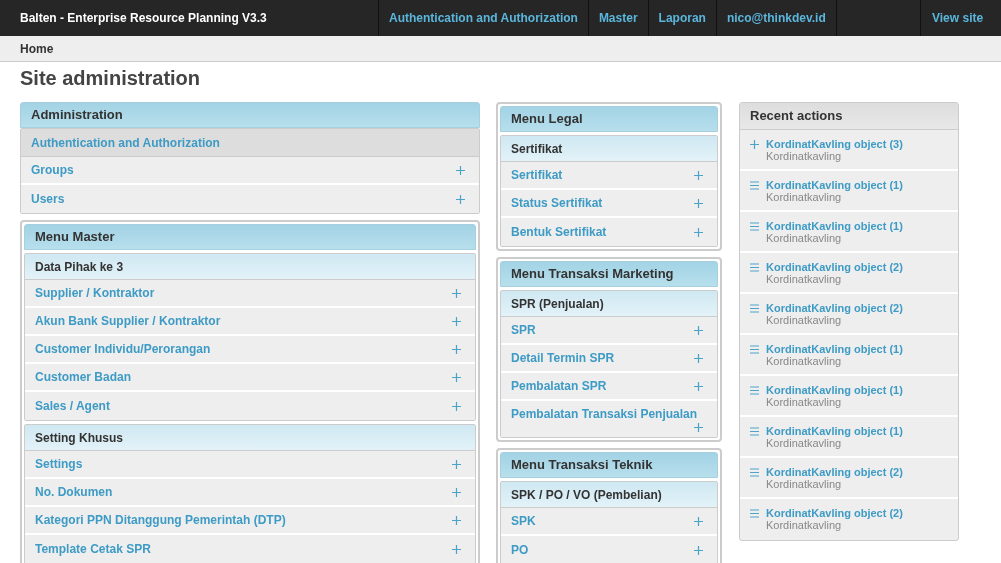 This screenshot has height=563, width=1001. I want to click on breadcrumb-link: Home, so click(37, 48).